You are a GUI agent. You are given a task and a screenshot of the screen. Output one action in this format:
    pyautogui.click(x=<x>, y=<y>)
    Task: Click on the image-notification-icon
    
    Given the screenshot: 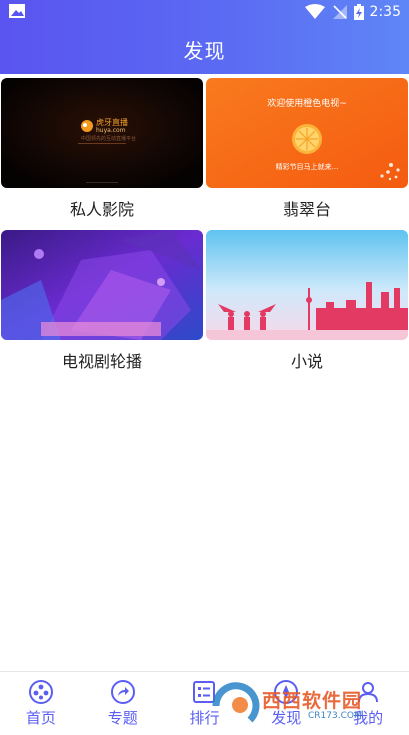 What is the action you would take?
    pyautogui.click(x=17, y=11)
    